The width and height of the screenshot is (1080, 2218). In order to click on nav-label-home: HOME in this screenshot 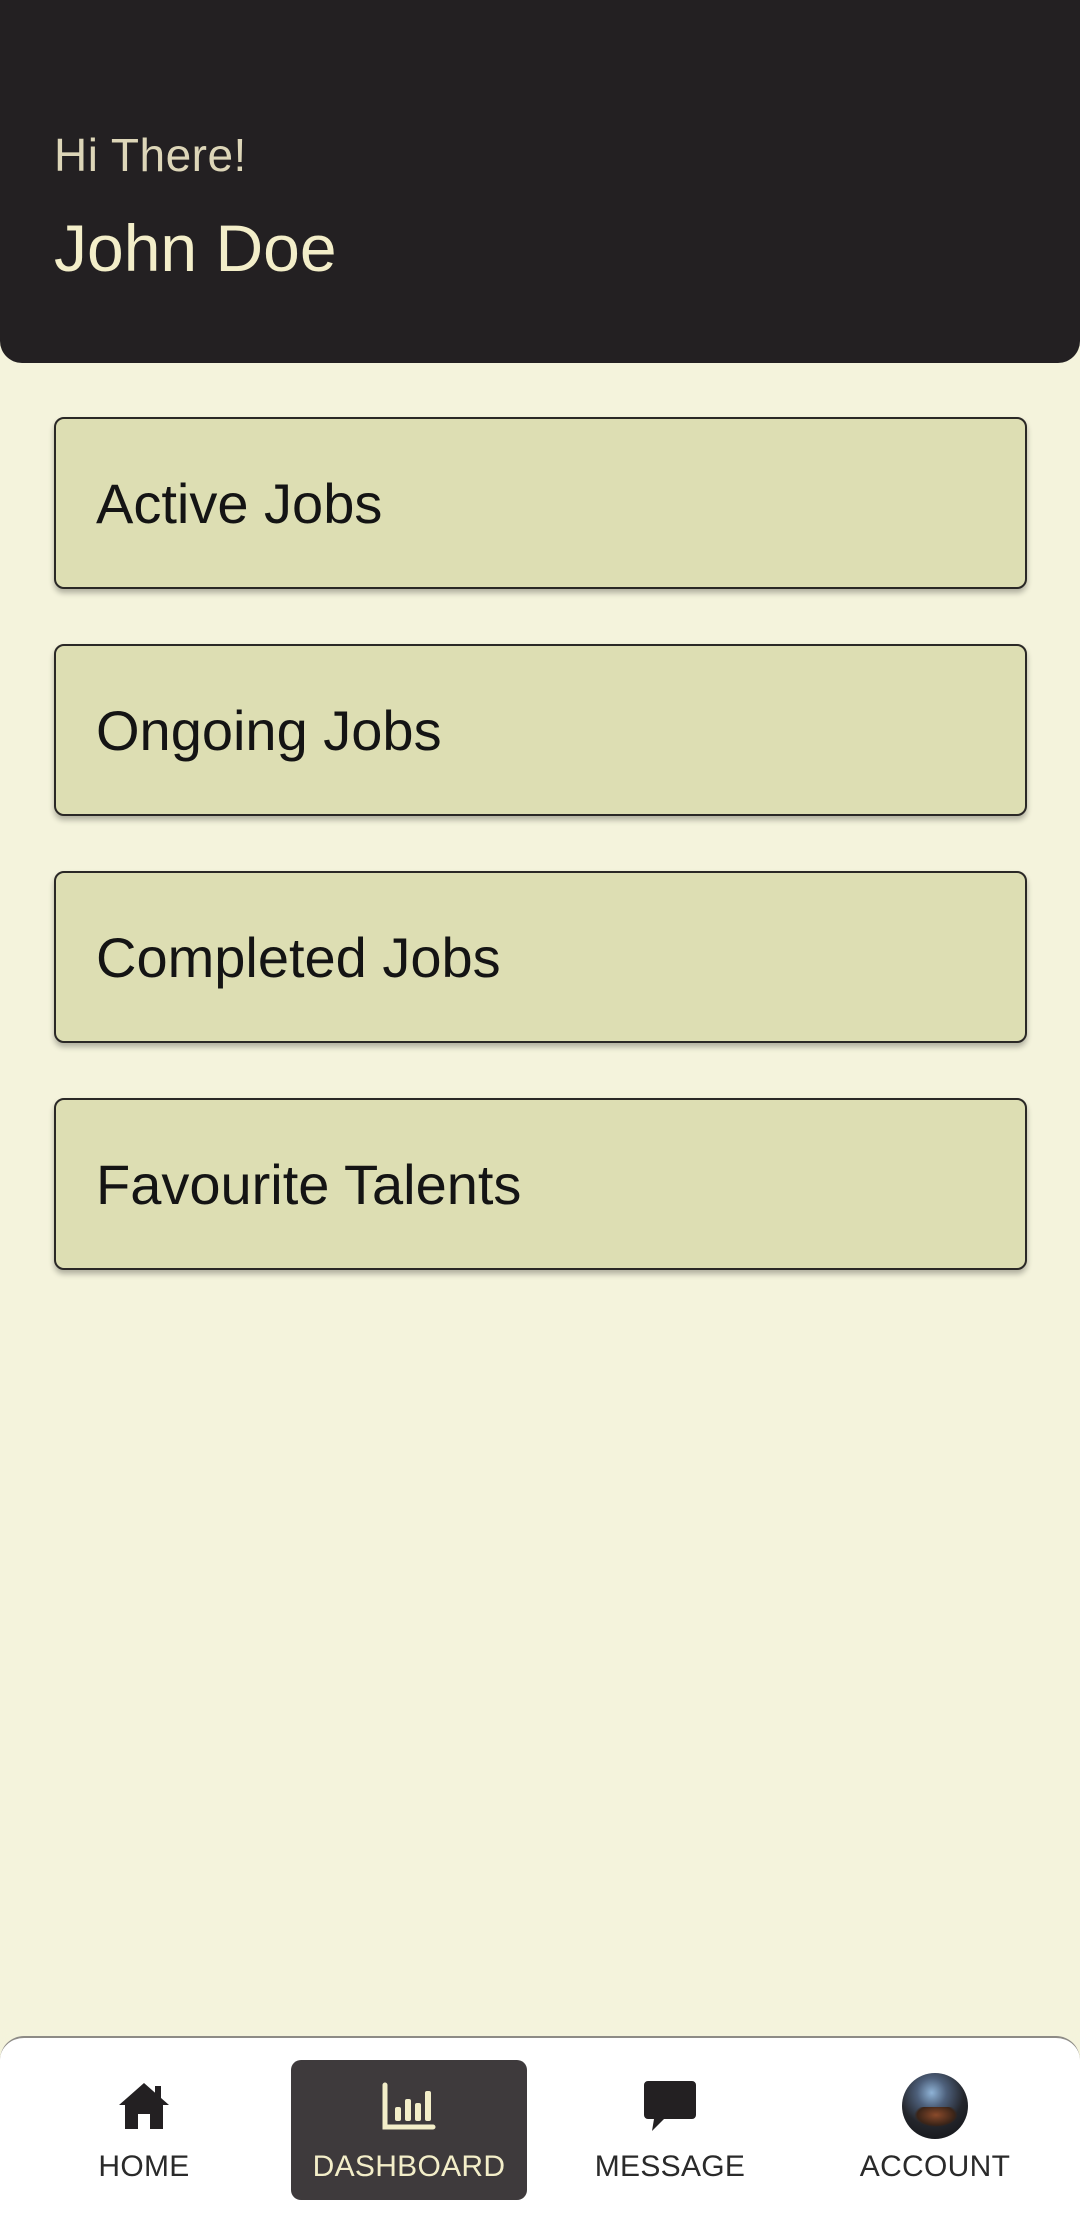, I will do `click(144, 2166)`.